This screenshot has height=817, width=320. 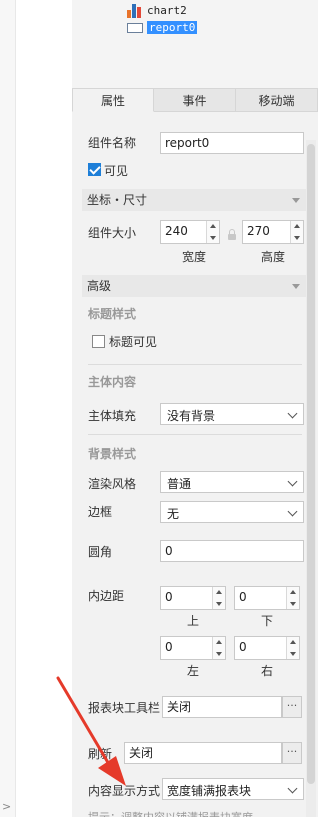 I want to click on padding-top-spinner: 0, so click(x=193, y=598).